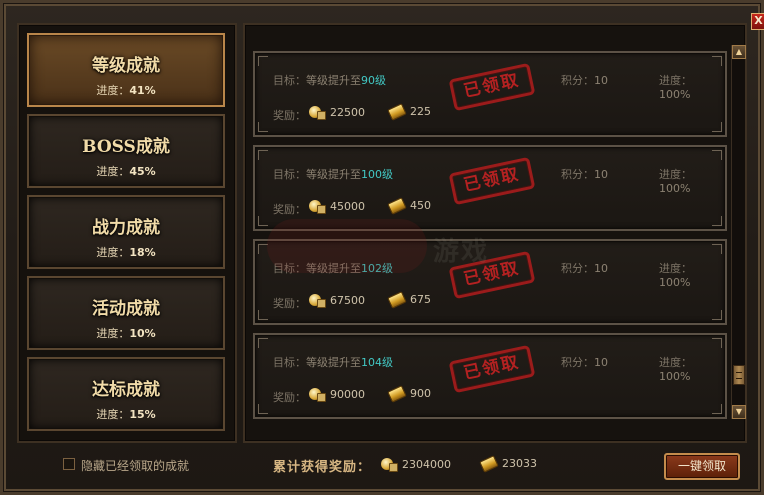 This screenshot has height=495, width=764. I want to click on sidebar-item-progress: 进度：18%, so click(126, 252).